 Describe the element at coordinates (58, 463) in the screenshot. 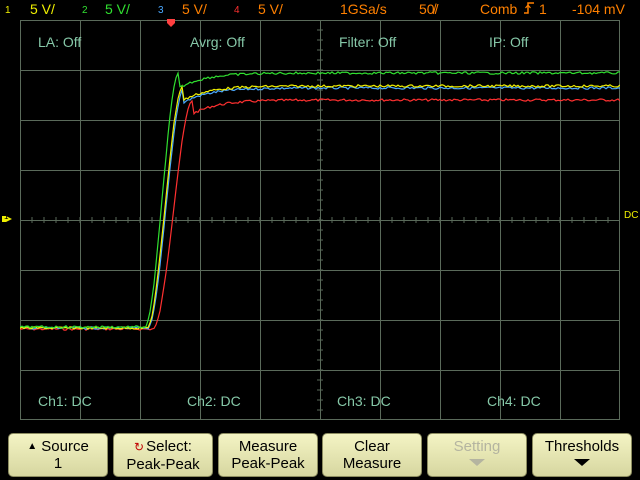

I see `source-value: 1` at that location.